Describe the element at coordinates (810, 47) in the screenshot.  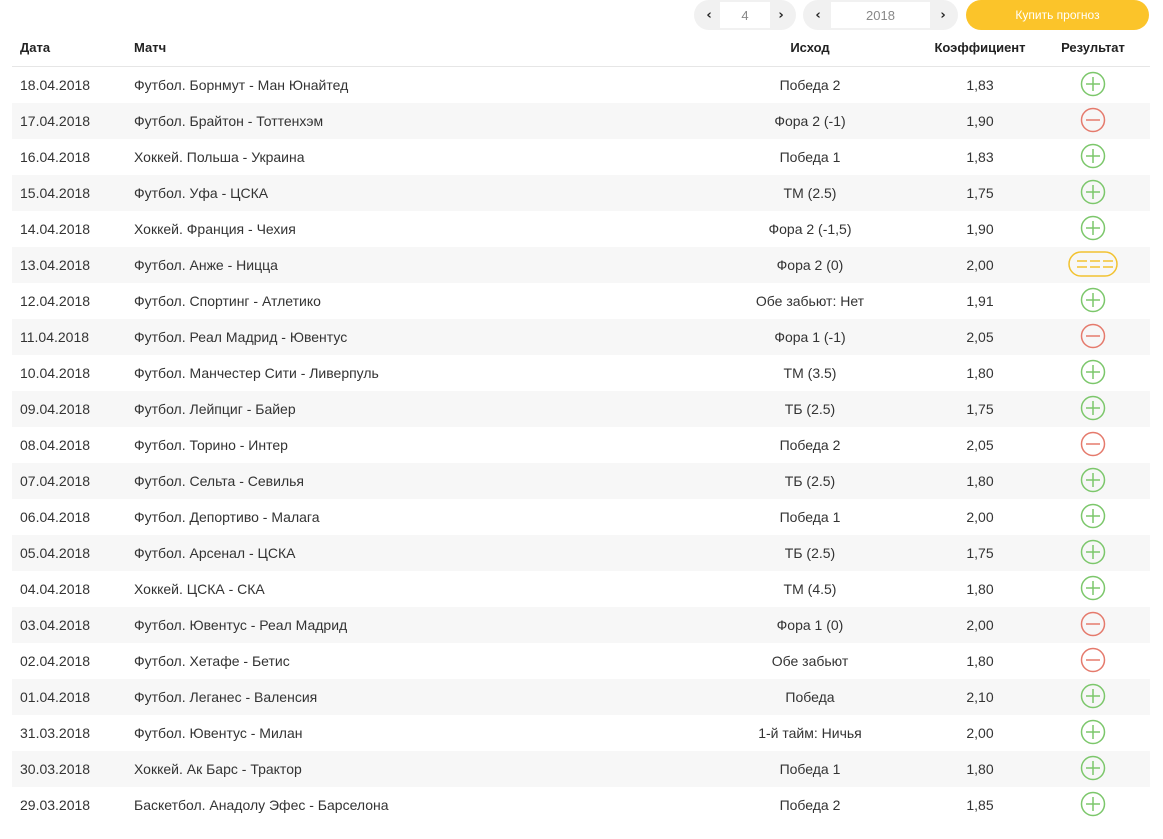
I see `header-outcome: Исход` at that location.